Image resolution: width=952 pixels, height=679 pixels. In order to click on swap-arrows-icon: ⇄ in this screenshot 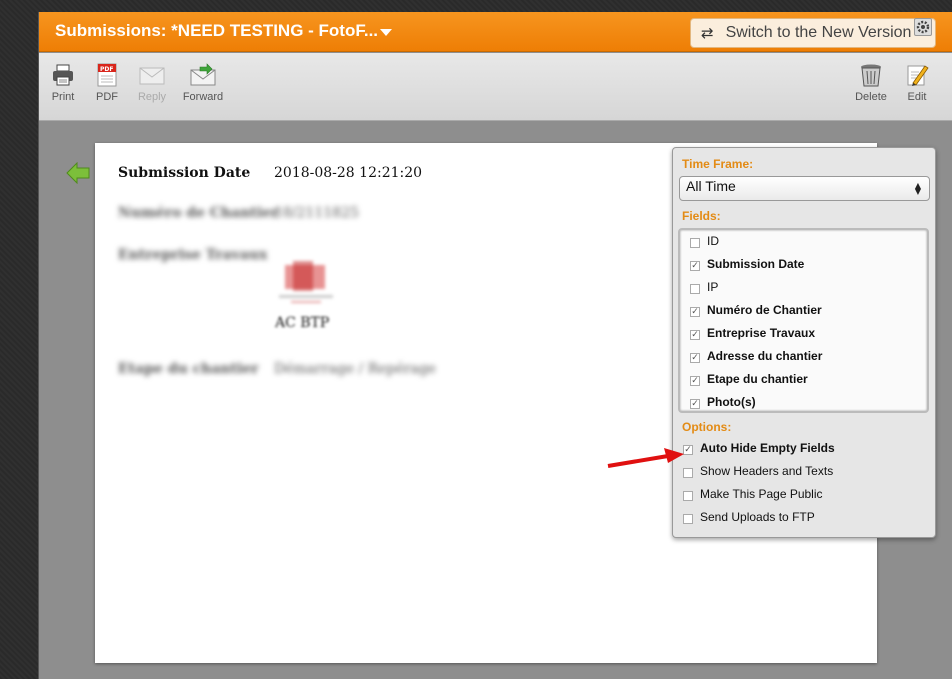, I will do `click(707, 33)`.